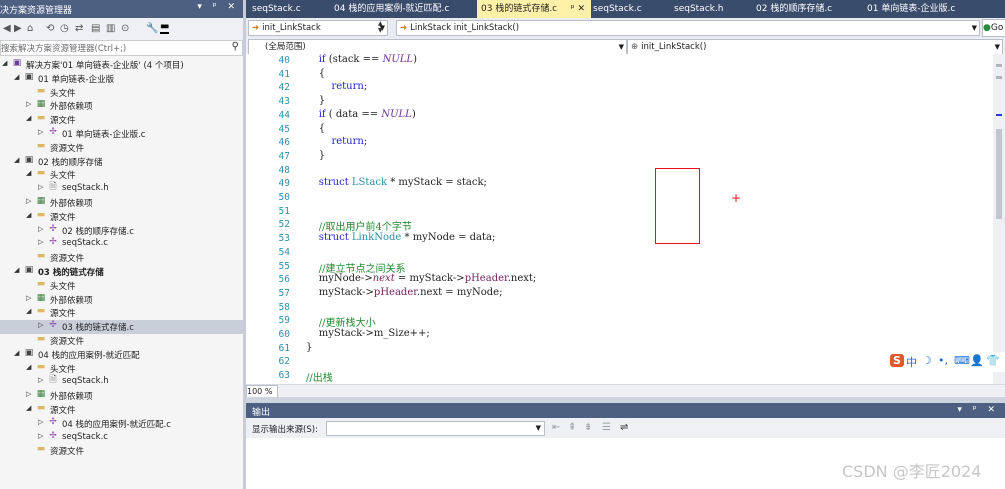  I want to click on clear-all-icon: ☰, so click(606, 427).